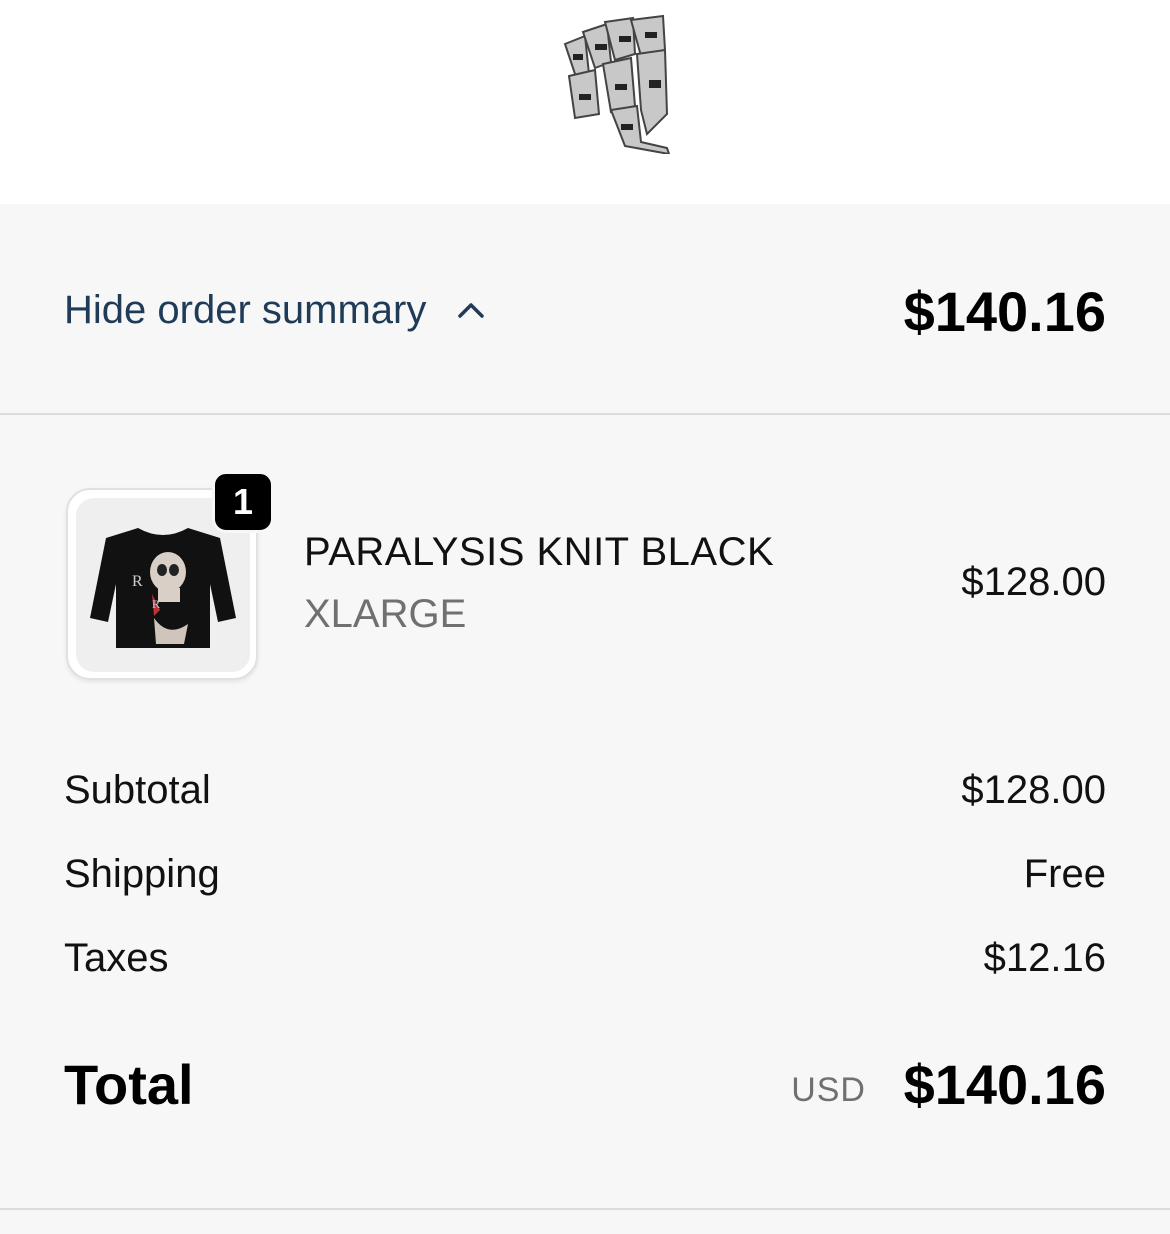 Image resolution: width=1170 pixels, height=1234 pixels. What do you see at coordinates (585, 790) in the screenshot?
I see `subtotal-row: Subtotal $128.00` at bounding box center [585, 790].